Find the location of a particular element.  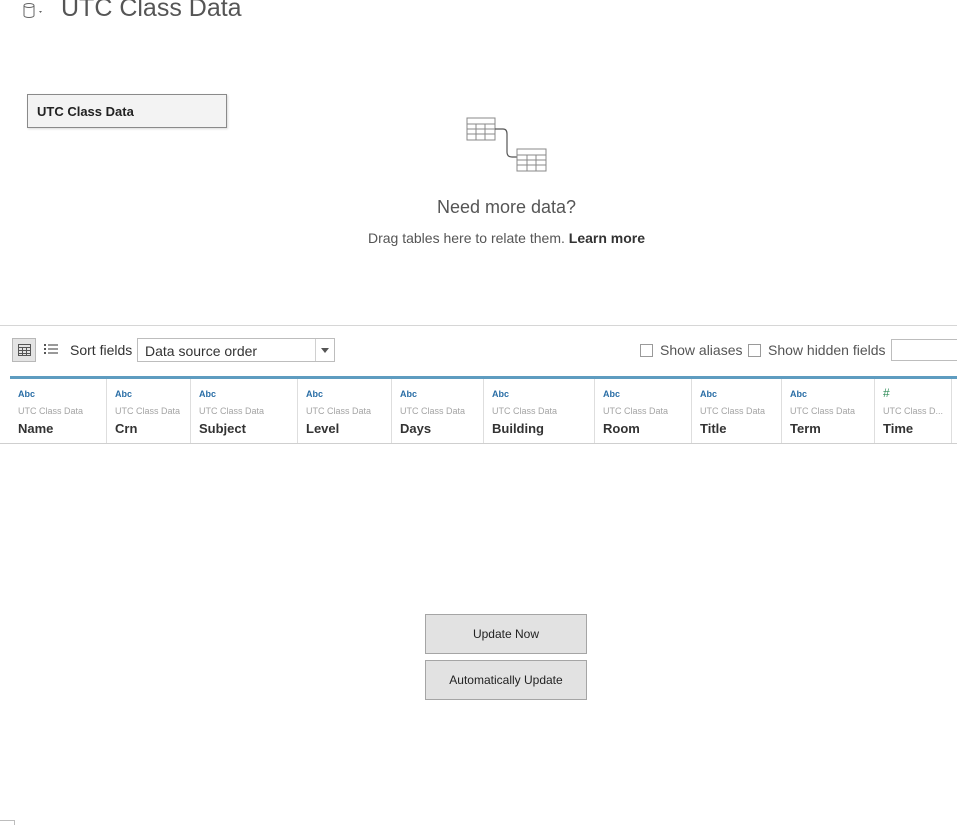

number-type-icon: # is located at coordinates (886, 393).